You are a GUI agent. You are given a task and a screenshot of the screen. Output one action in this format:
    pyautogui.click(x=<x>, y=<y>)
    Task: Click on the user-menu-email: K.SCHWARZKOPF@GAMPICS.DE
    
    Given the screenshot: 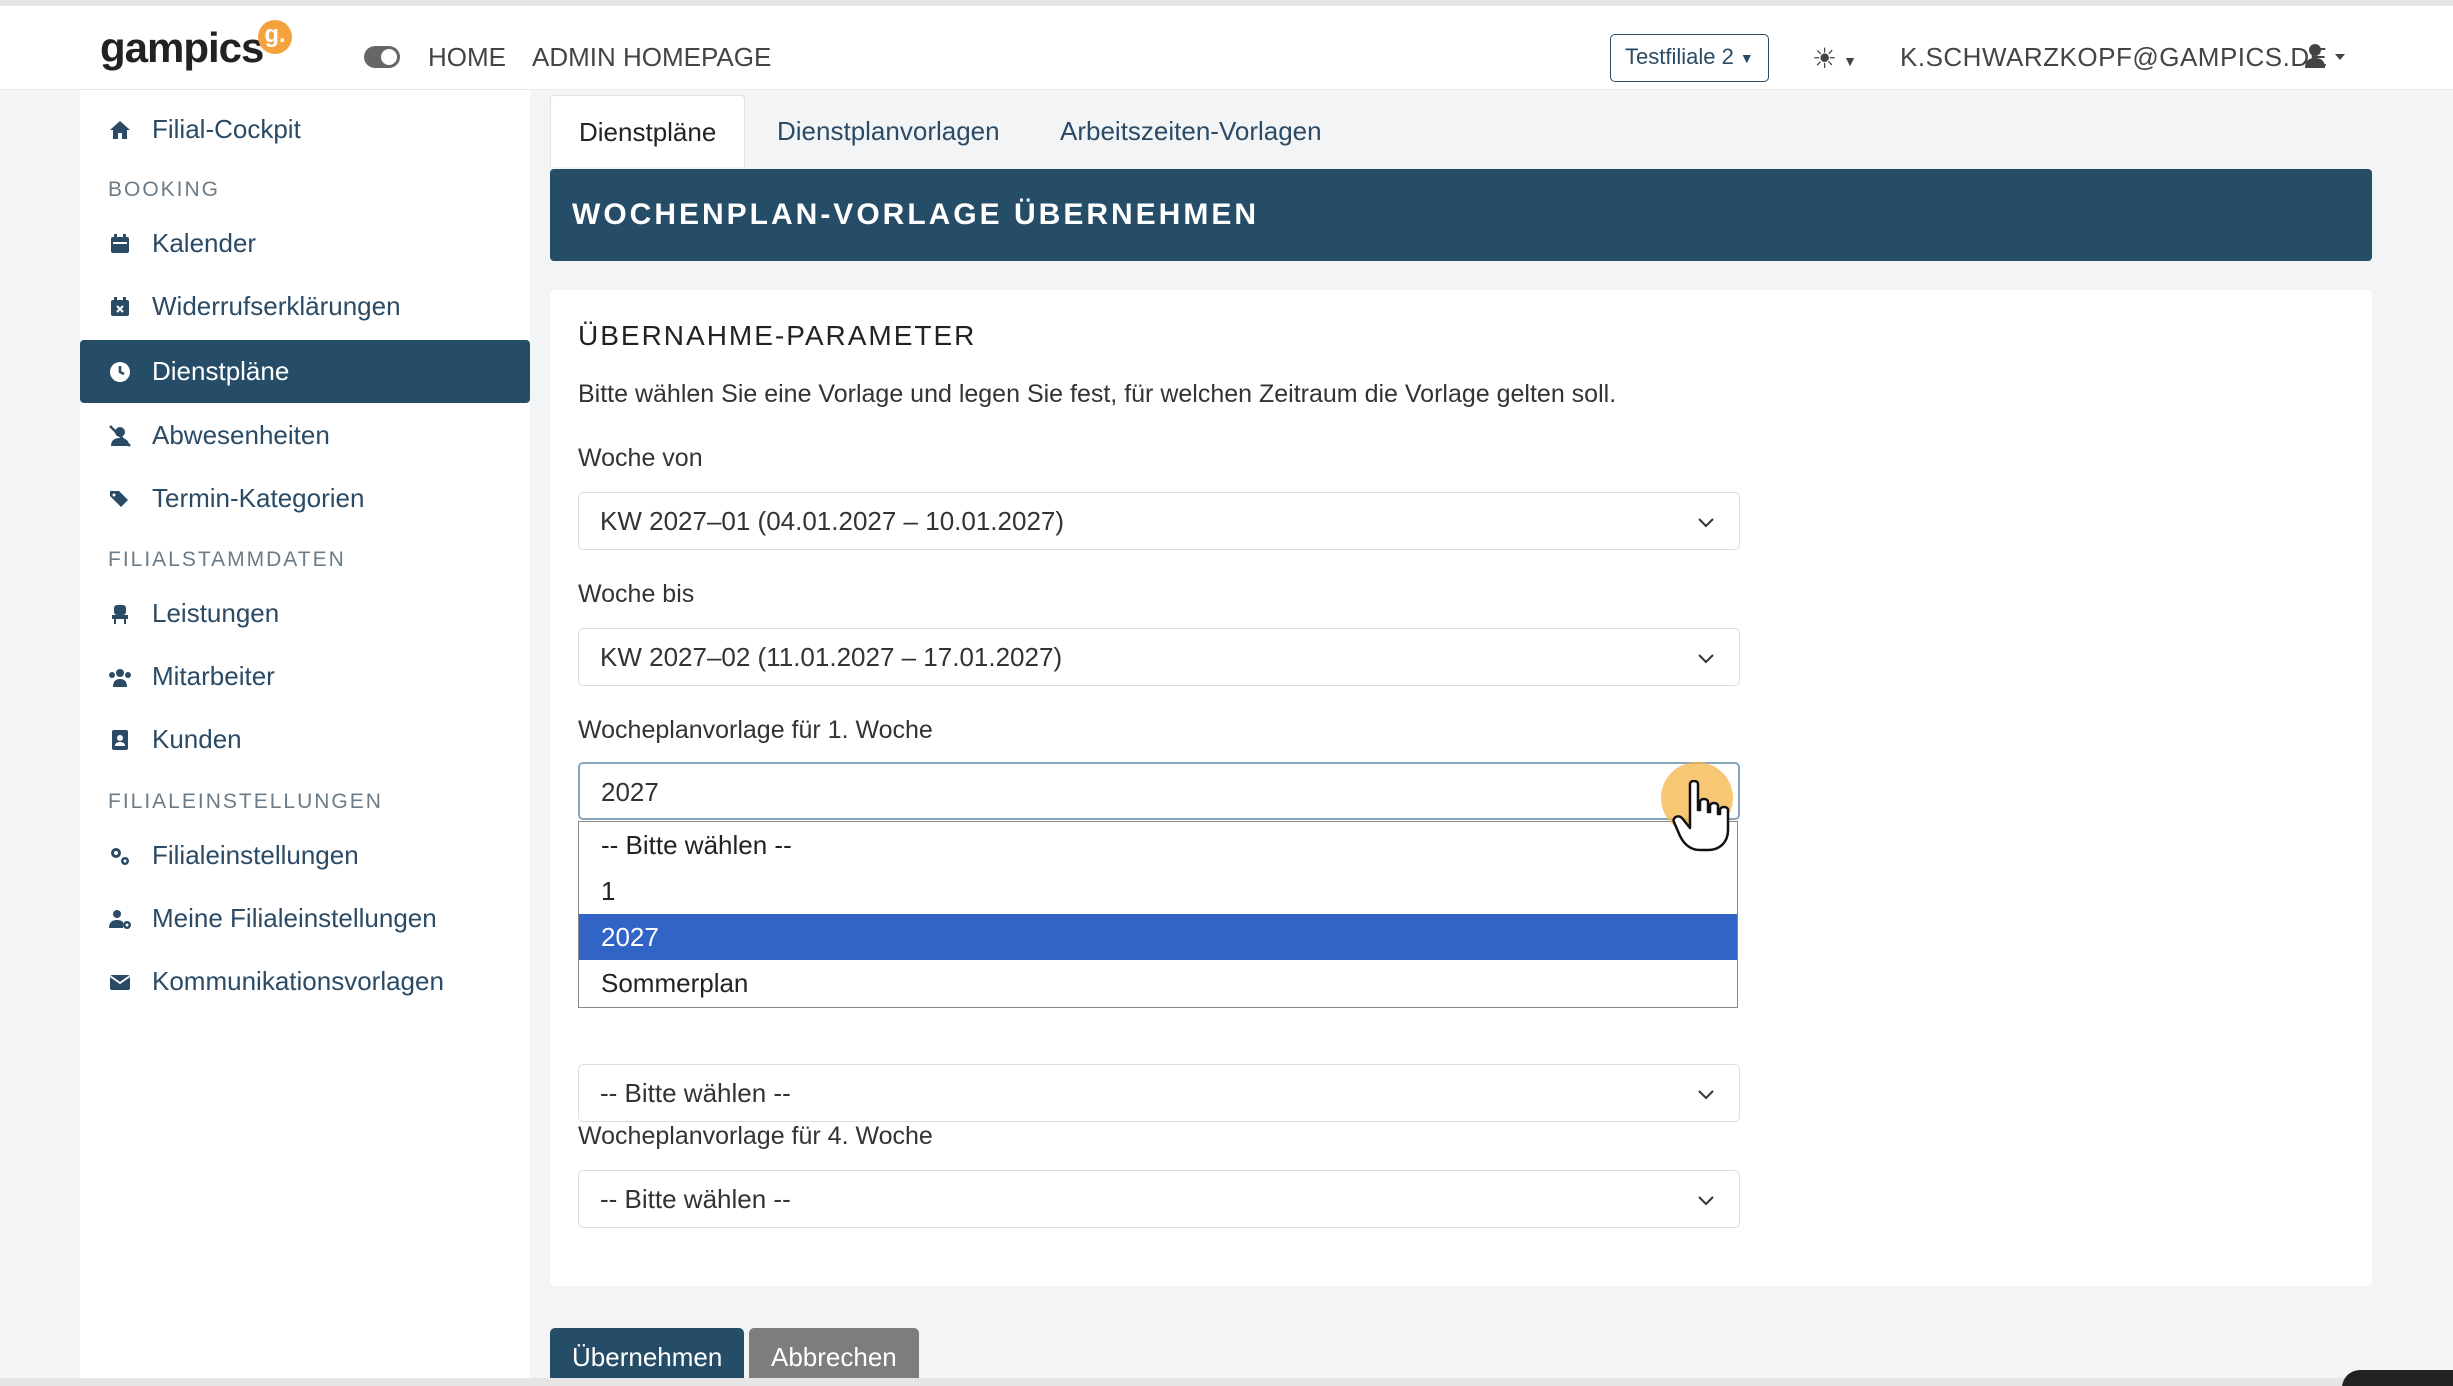 What is the action you would take?
    pyautogui.click(x=2113, y=57)
    